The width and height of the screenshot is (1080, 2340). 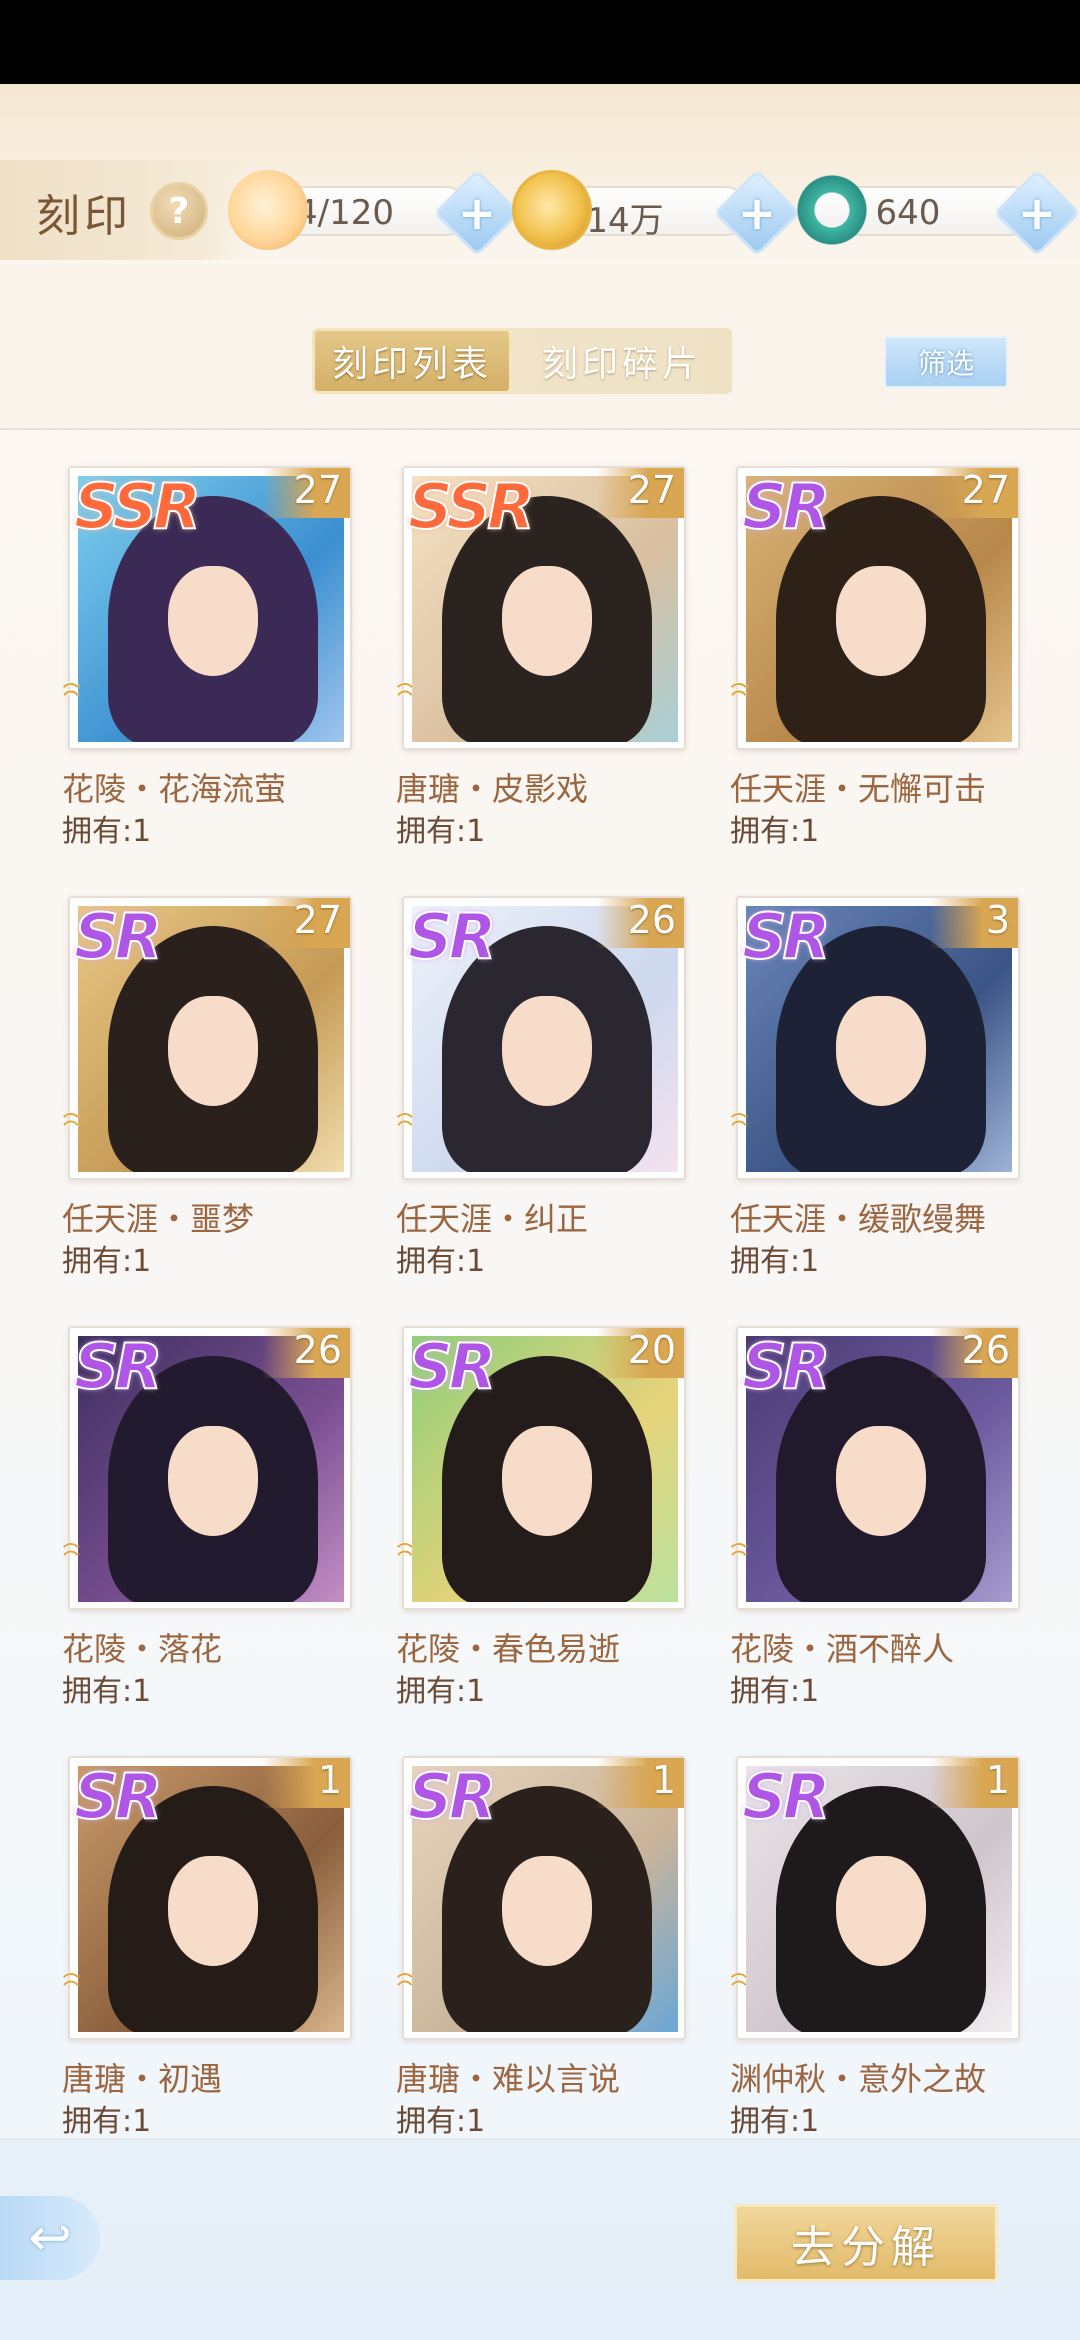 I want to click on jade-dragon-icon, so click(x=832, y=210).